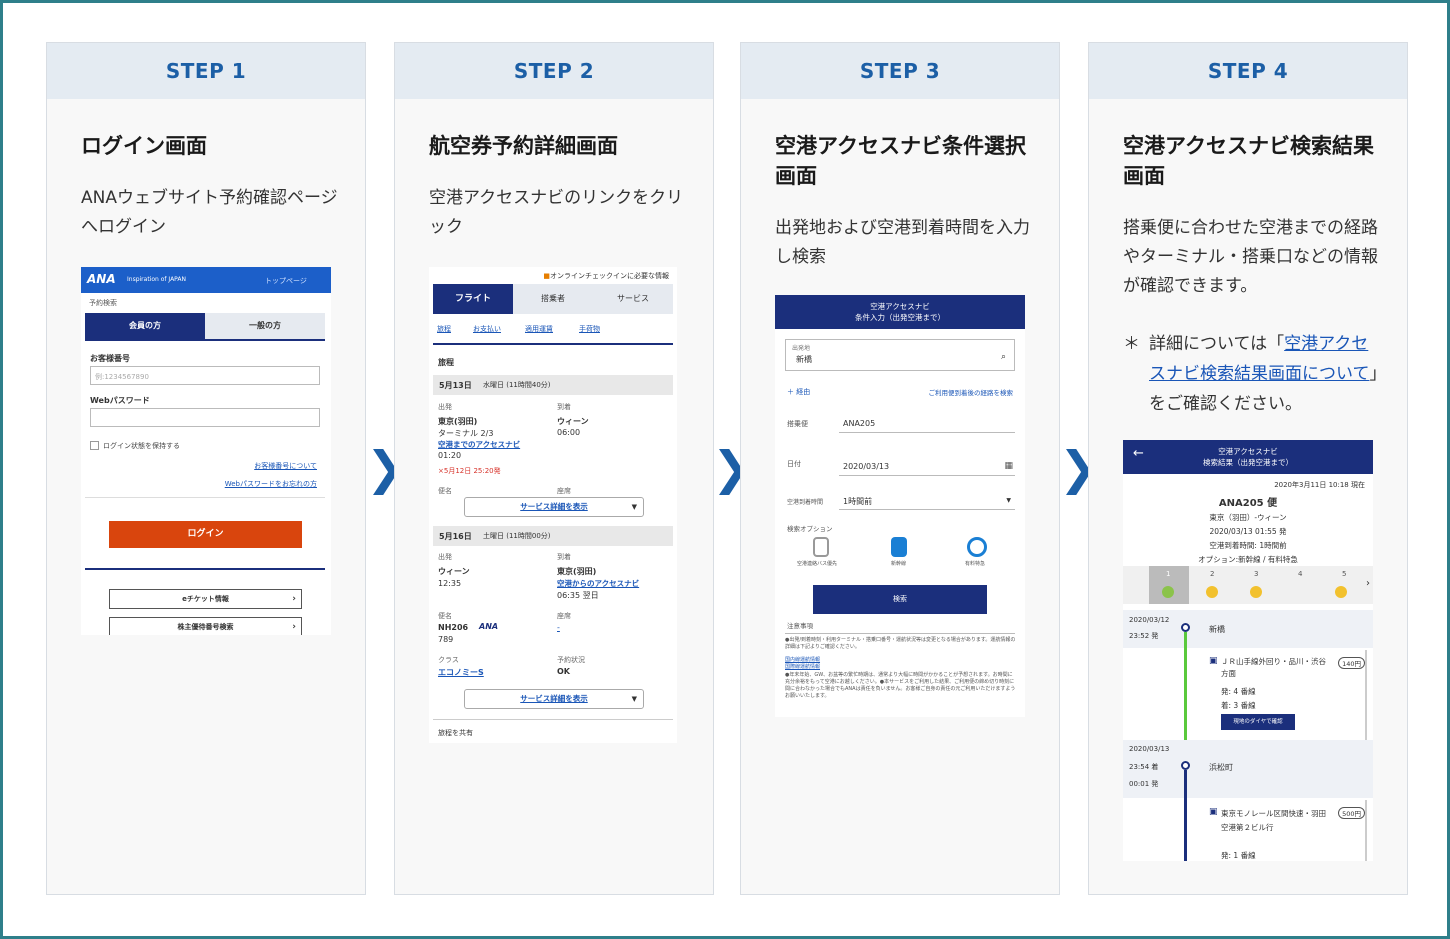  I want to click on breadcrumb: 予約検索, so click(103, 303).